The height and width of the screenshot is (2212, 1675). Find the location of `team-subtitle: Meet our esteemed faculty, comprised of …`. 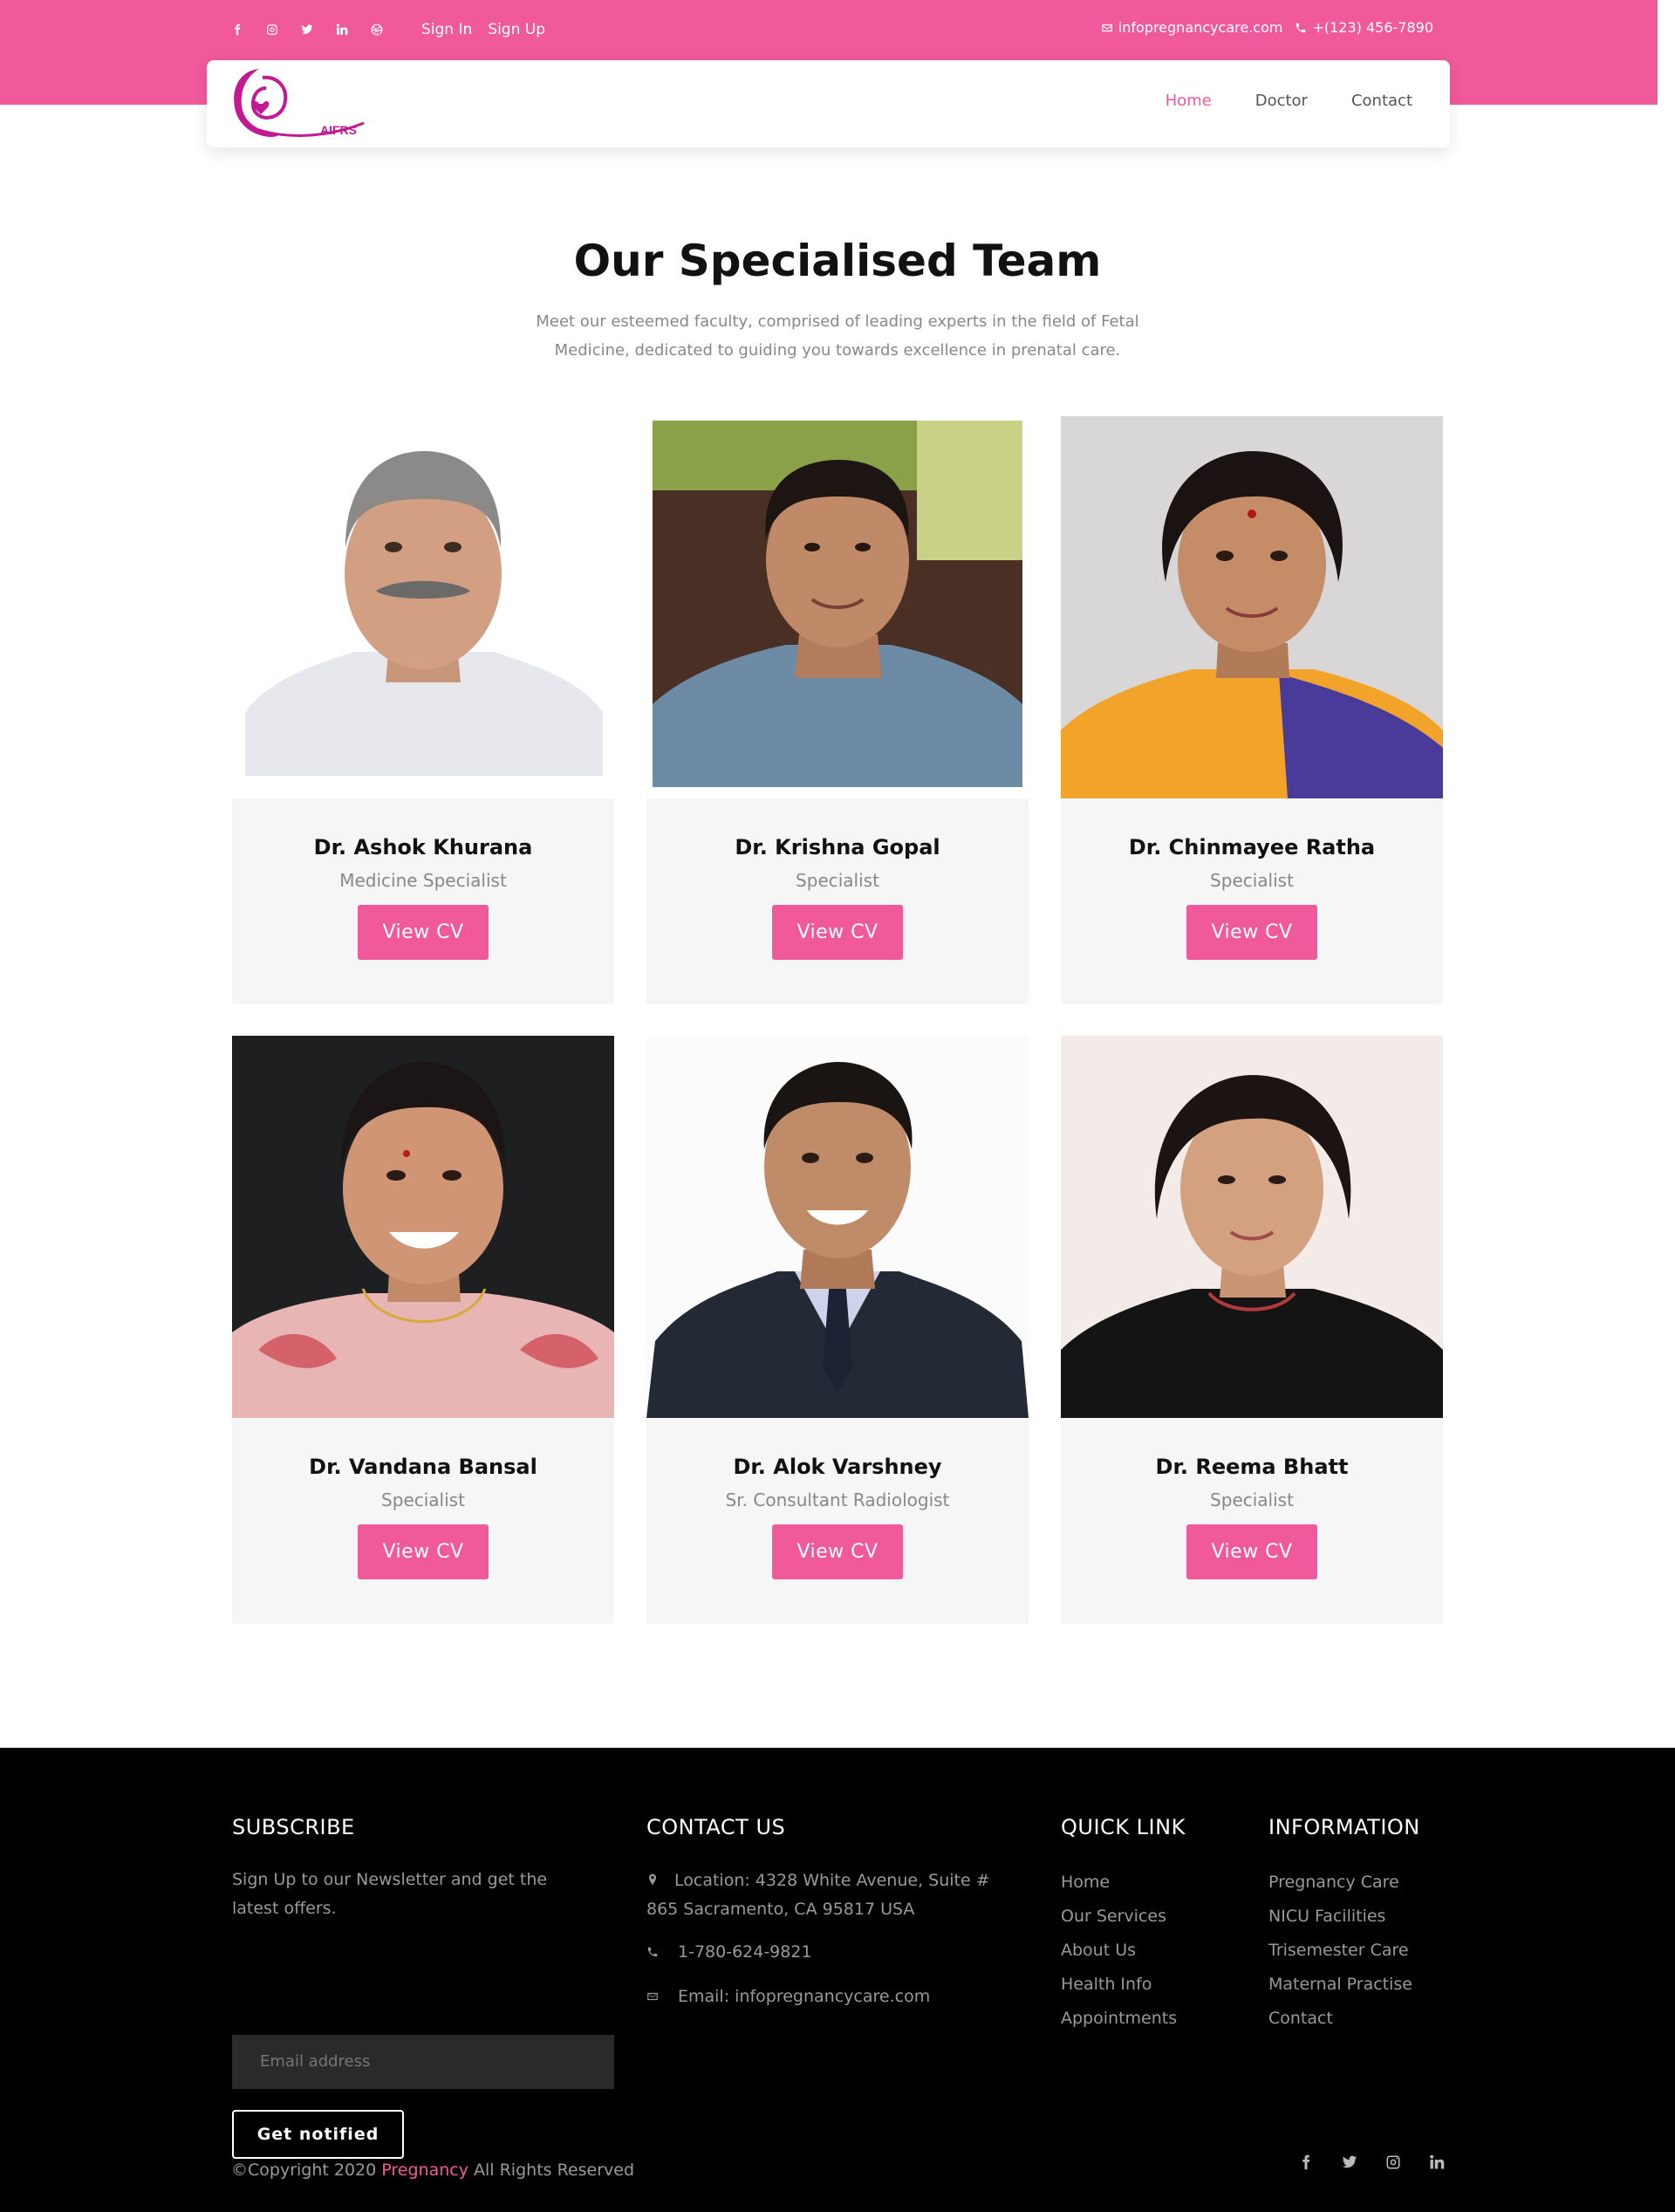

team-subtitle: Meet our esteemed faculty, comprised of … is located at coordinates (837, 336).